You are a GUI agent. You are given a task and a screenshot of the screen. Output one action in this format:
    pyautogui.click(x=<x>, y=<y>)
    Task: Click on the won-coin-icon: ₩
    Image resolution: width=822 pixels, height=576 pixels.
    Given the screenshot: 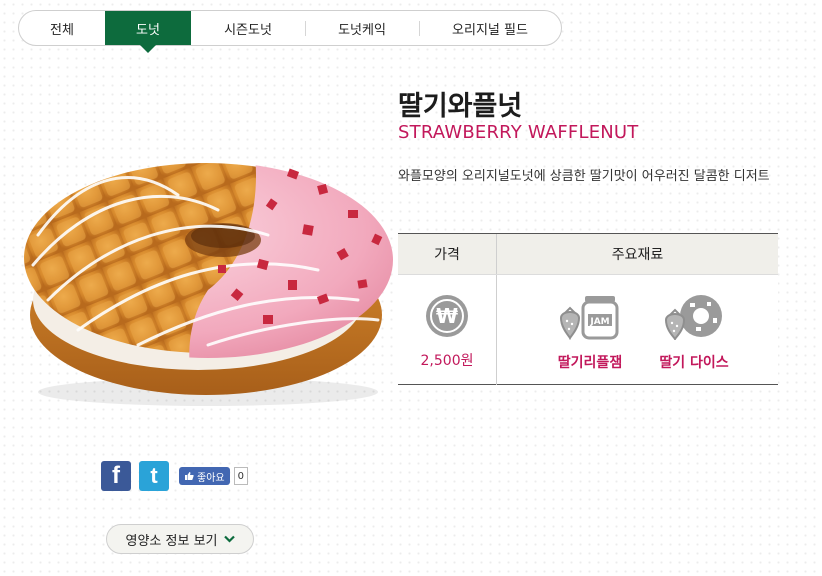 What is the action you would take?
    pyautogui.click(x=447, y=316)
    